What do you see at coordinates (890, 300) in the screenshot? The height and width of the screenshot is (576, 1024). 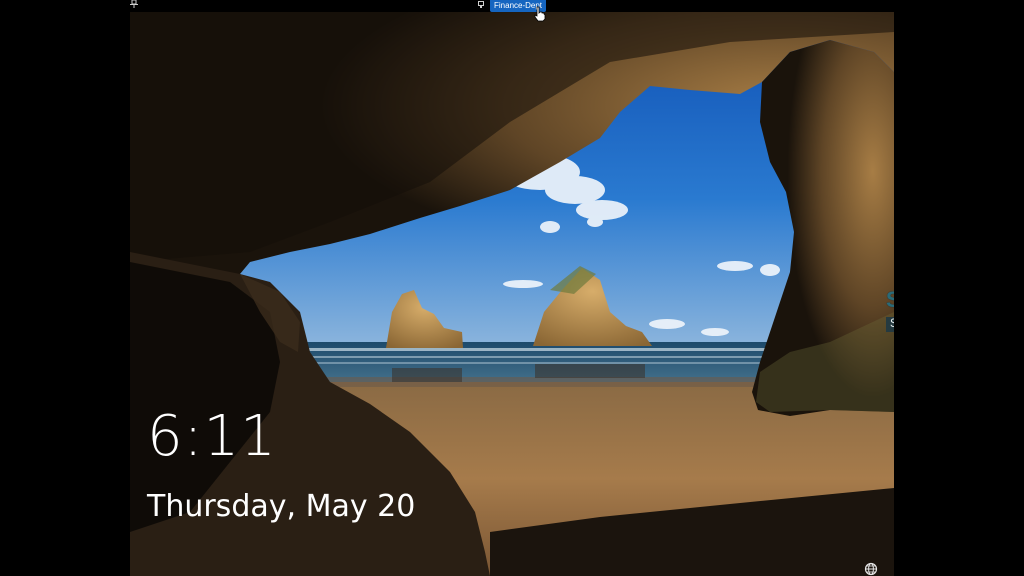 I see `watermark-brand: SECURIUM` at bounding box center [890, 300].